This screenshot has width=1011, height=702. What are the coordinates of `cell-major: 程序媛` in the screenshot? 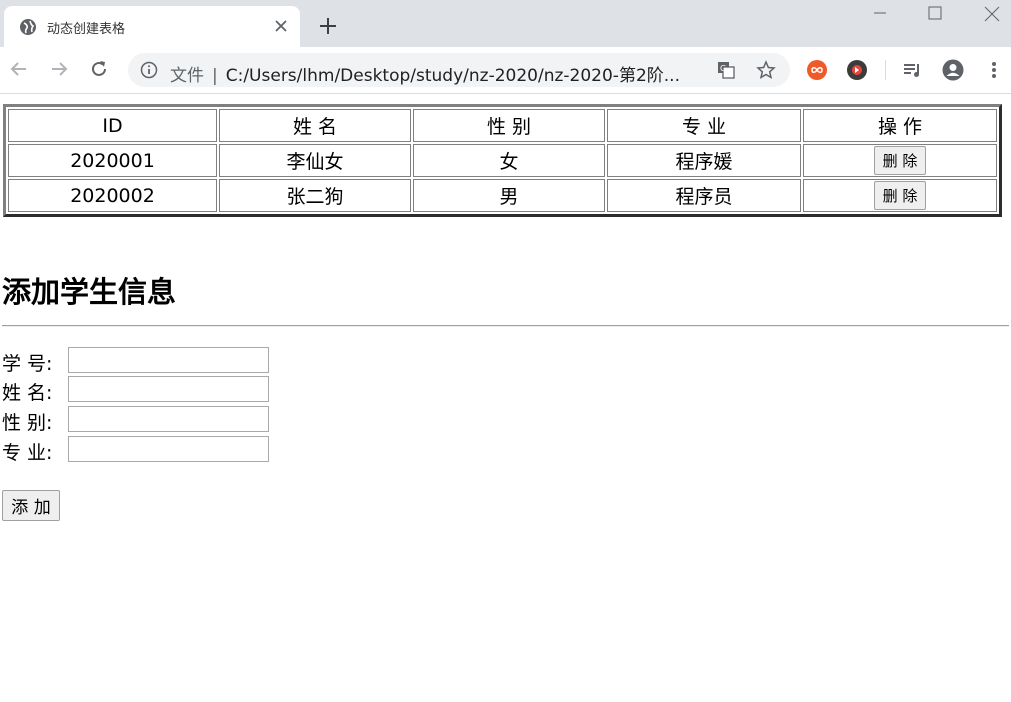 It's located at (704, 160).